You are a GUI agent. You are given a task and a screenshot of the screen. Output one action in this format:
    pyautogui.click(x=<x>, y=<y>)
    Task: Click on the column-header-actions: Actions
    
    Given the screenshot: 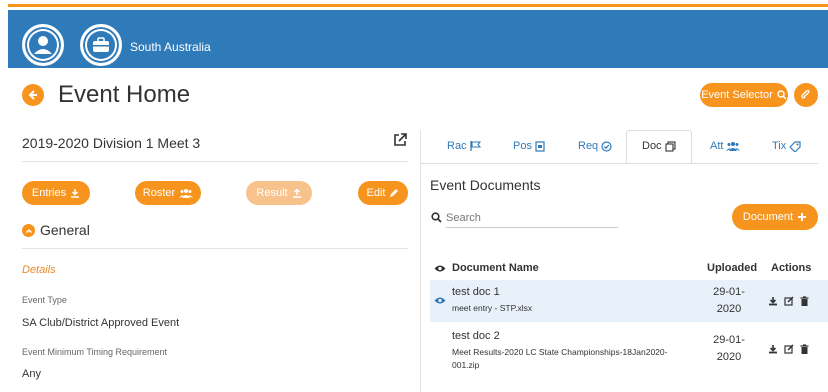 What is the action you would take?
    pyautogui.click(x=791, y=268)
    